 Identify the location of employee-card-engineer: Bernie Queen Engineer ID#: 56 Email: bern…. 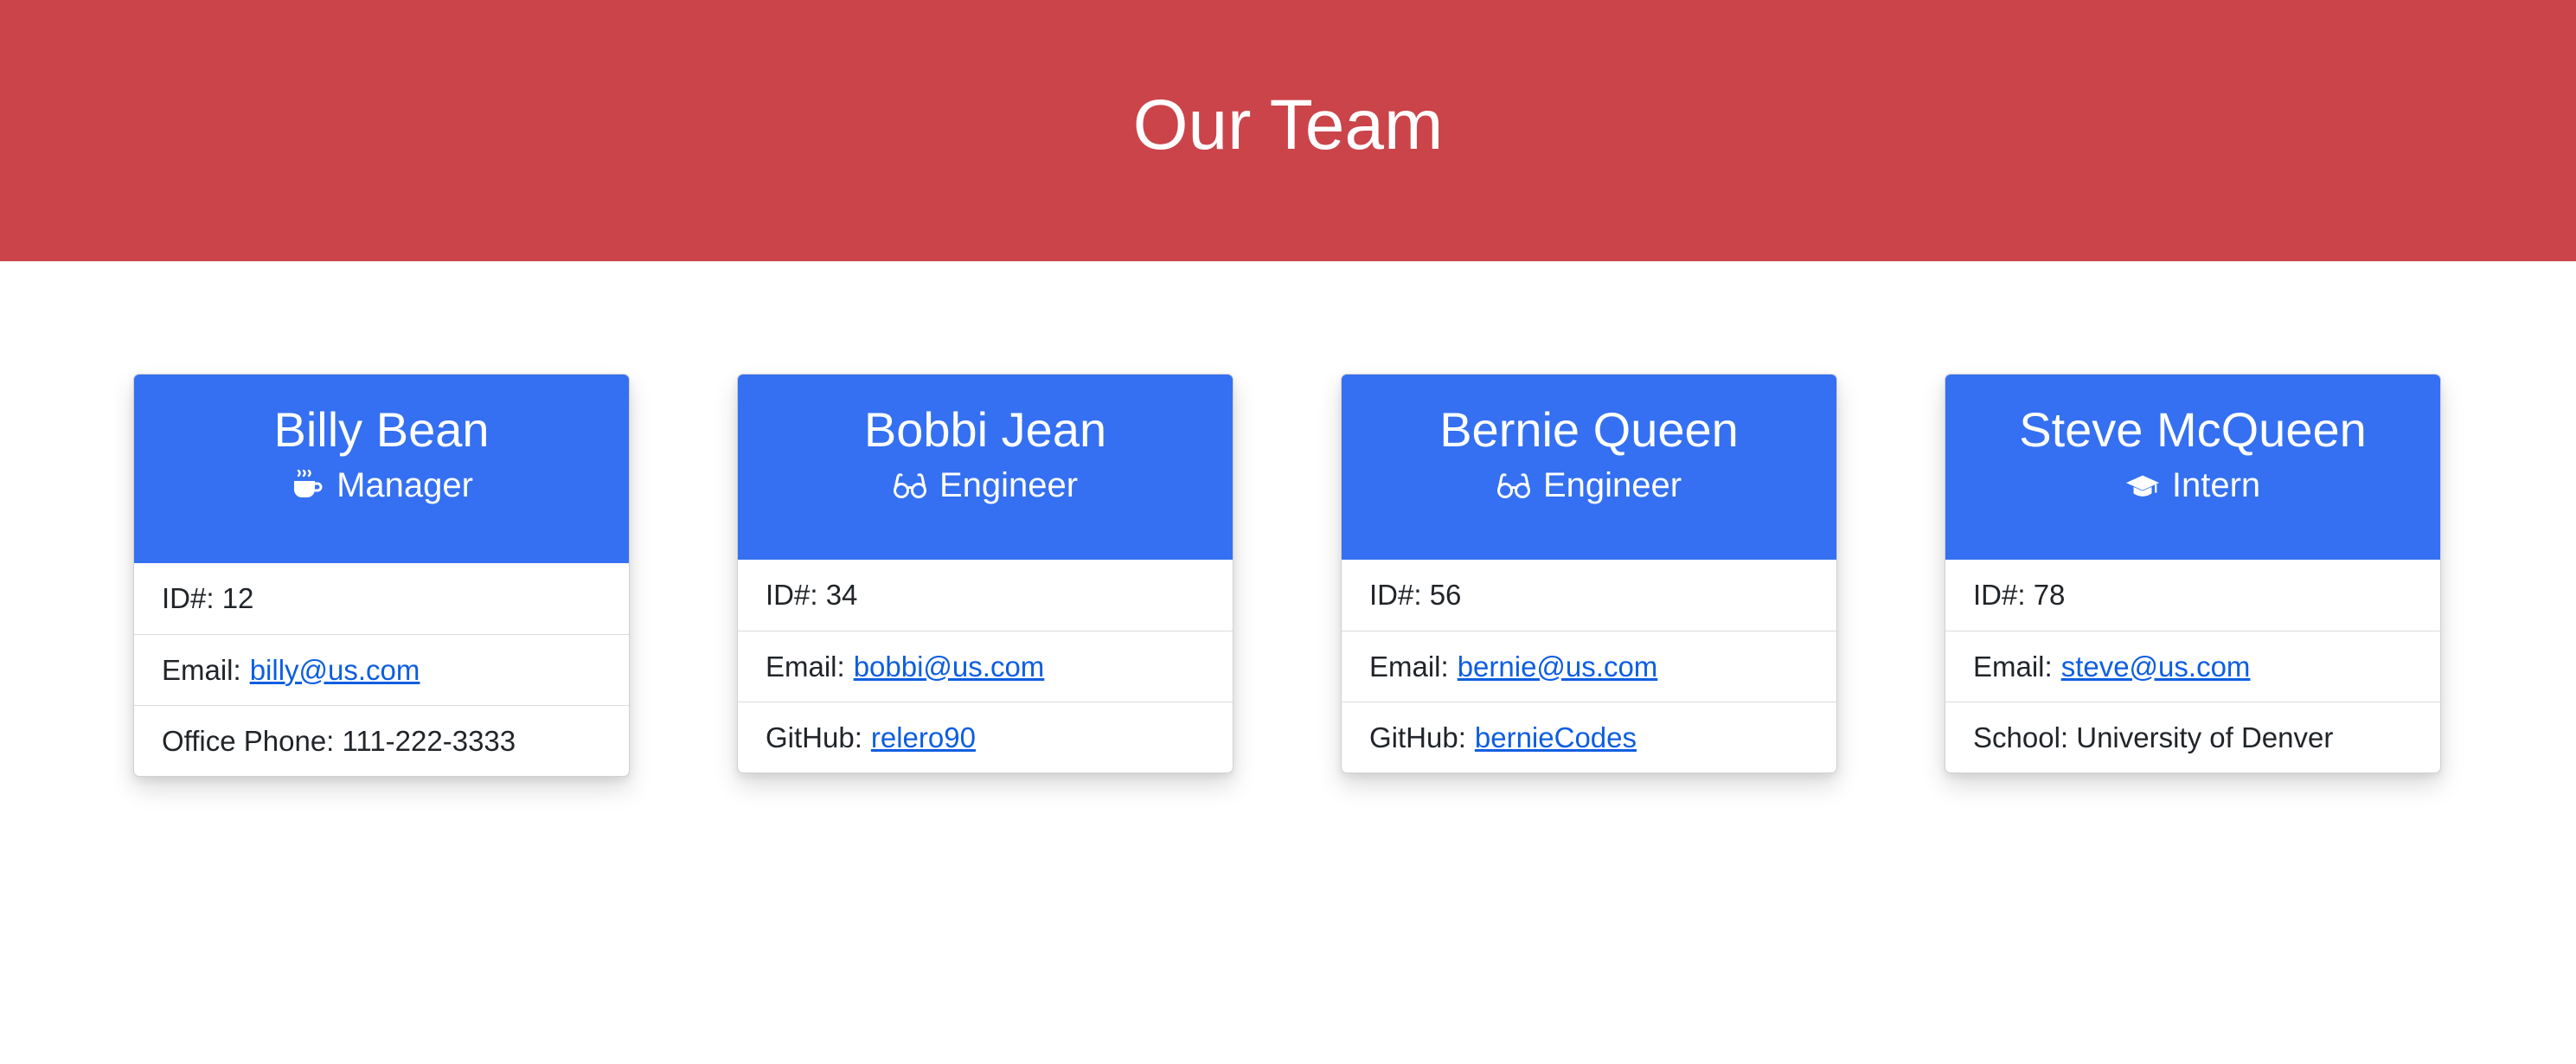
(1589, 573).